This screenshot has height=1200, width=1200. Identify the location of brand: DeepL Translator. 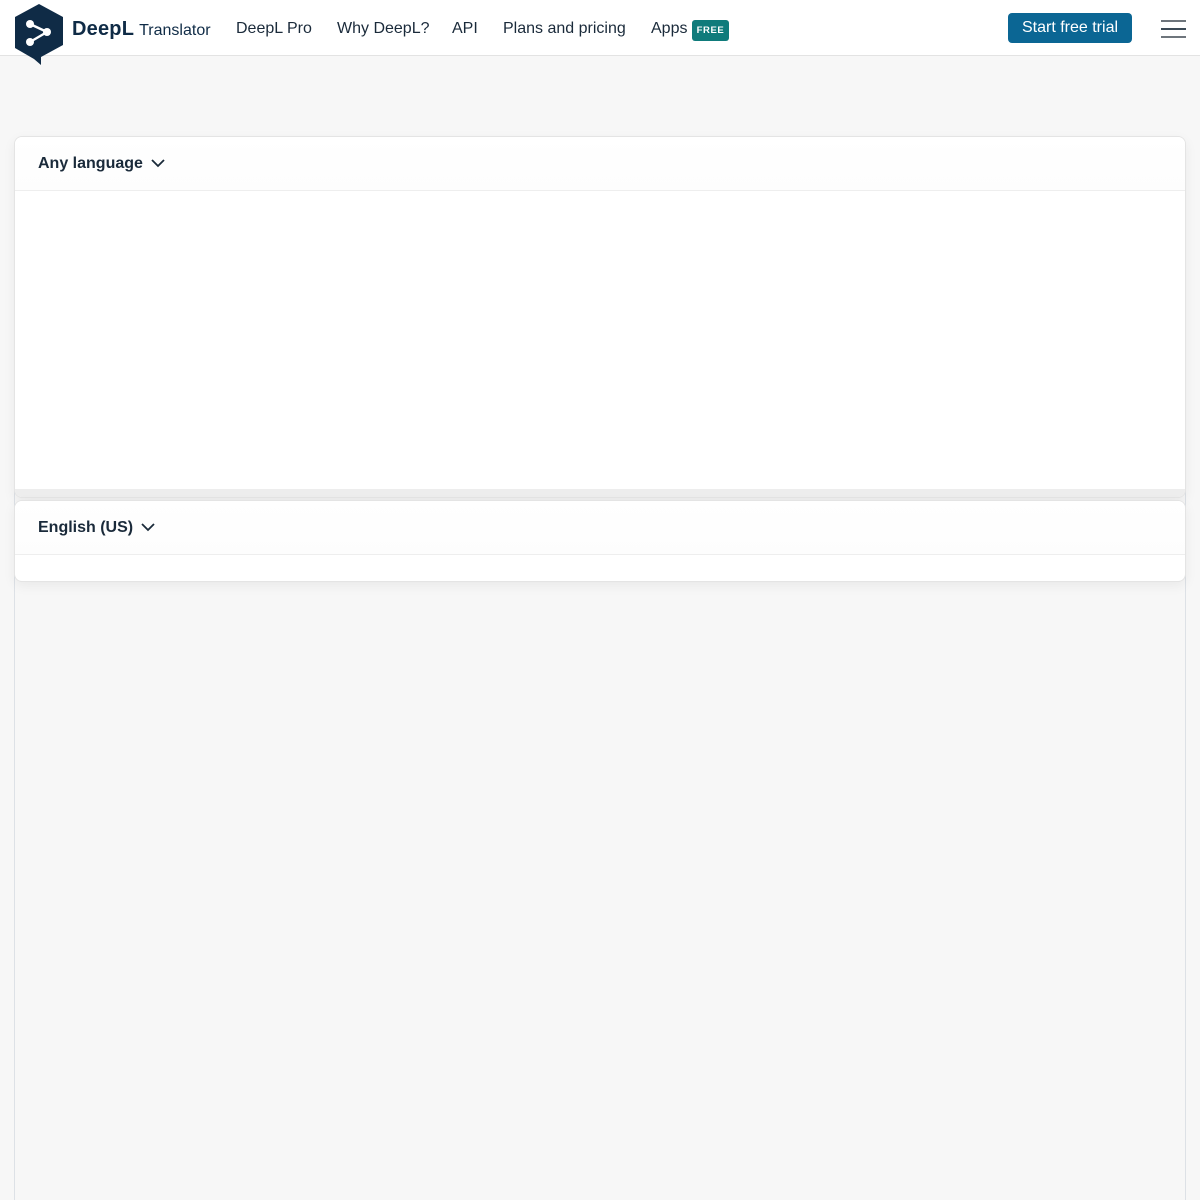
(141, 29).